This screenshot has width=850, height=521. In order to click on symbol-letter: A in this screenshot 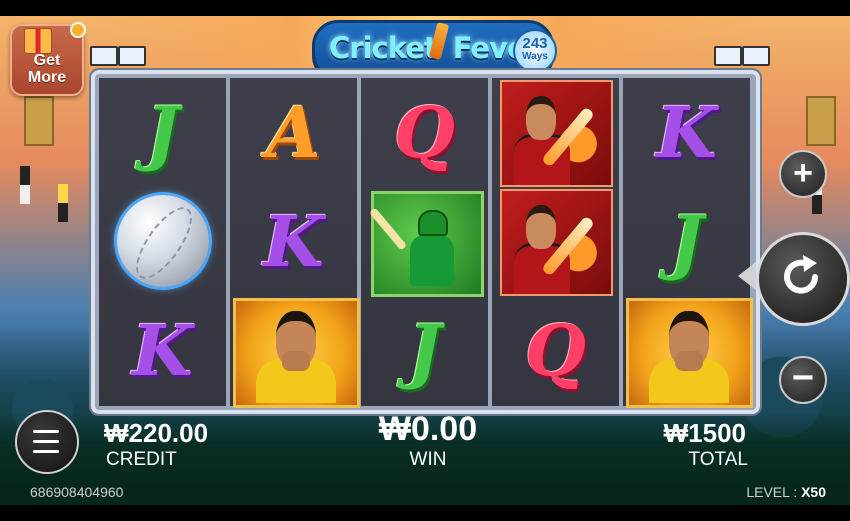, I will do `click(293, 132)`.